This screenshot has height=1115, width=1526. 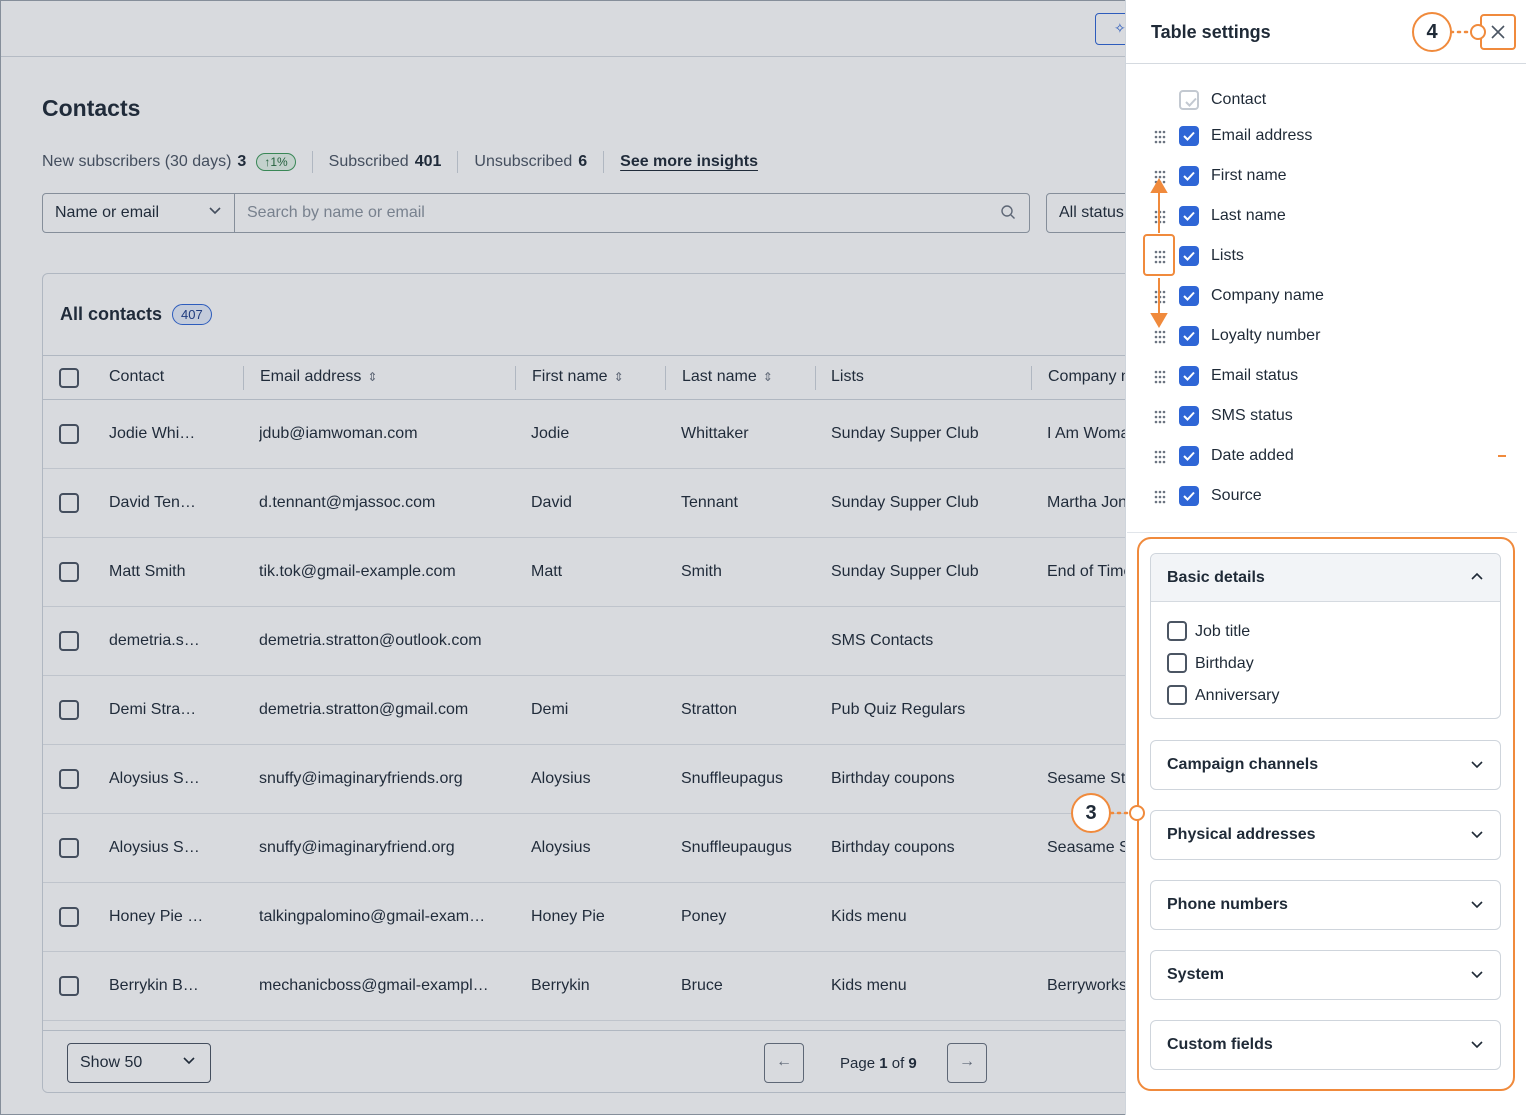 I want to click on search-input, so click(x=632, y=213).